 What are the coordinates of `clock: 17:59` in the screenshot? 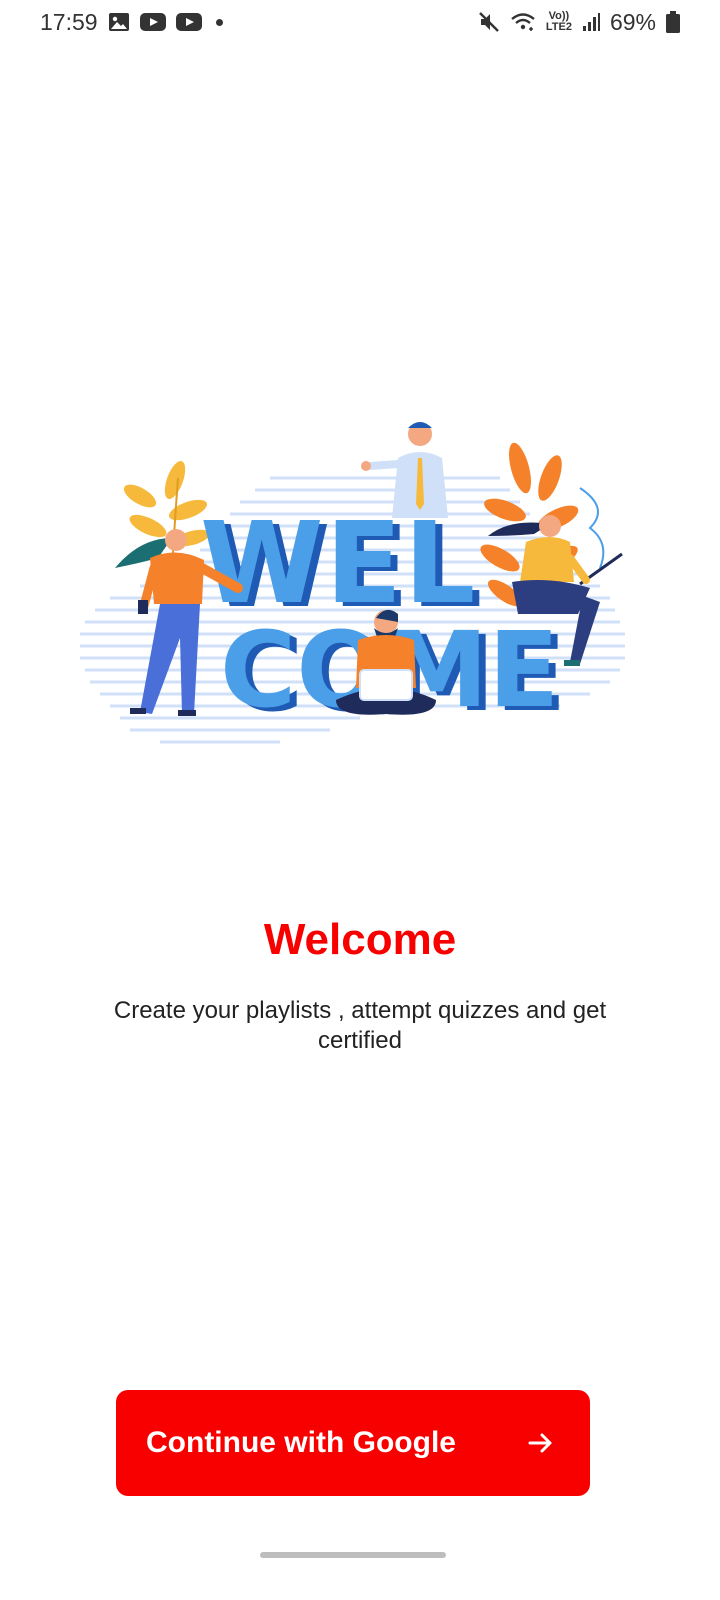 It's located at (69, 21).